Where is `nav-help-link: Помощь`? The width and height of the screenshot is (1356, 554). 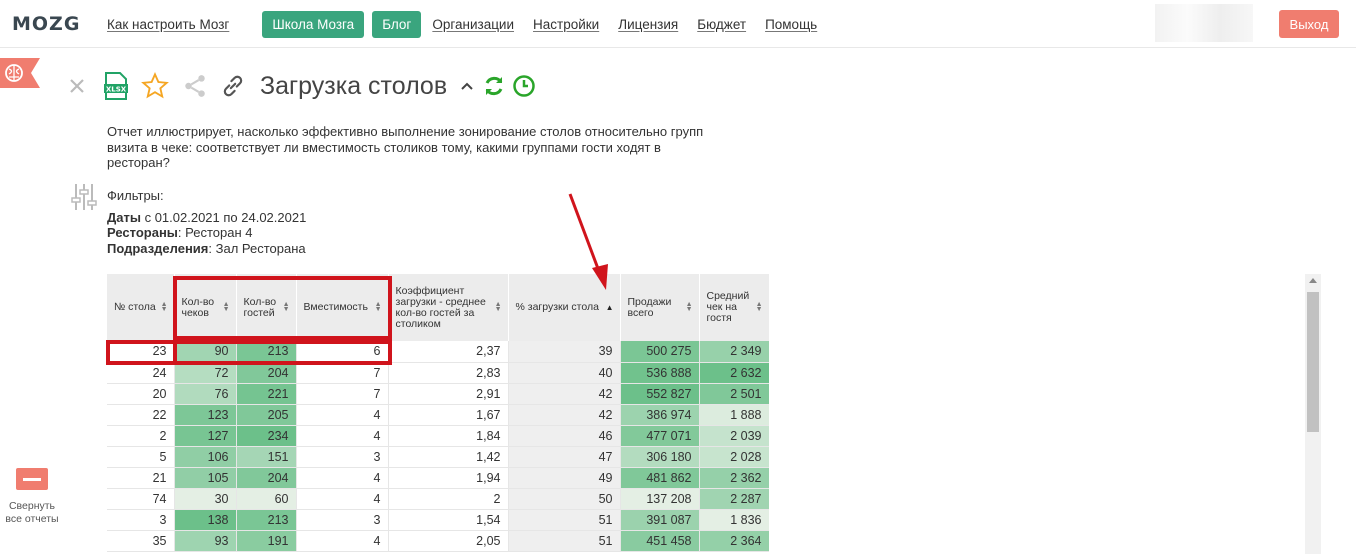
nav-help-link: Помощь is located at coordinates (791, 24).